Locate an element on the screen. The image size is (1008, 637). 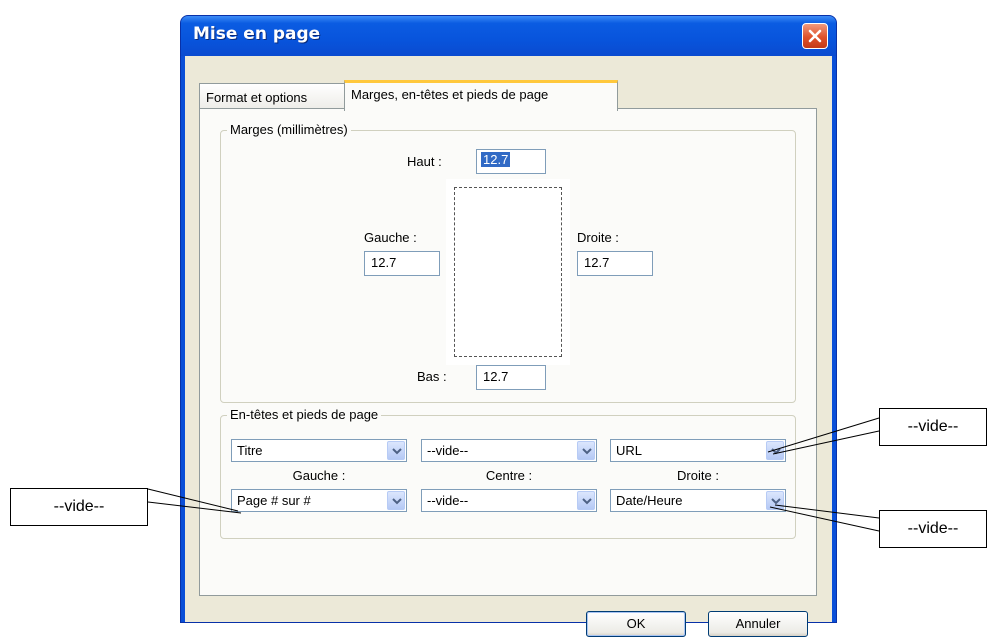
headers-footers-group-label: En-têtes et pieds de page is located at coordinates (304, 414).